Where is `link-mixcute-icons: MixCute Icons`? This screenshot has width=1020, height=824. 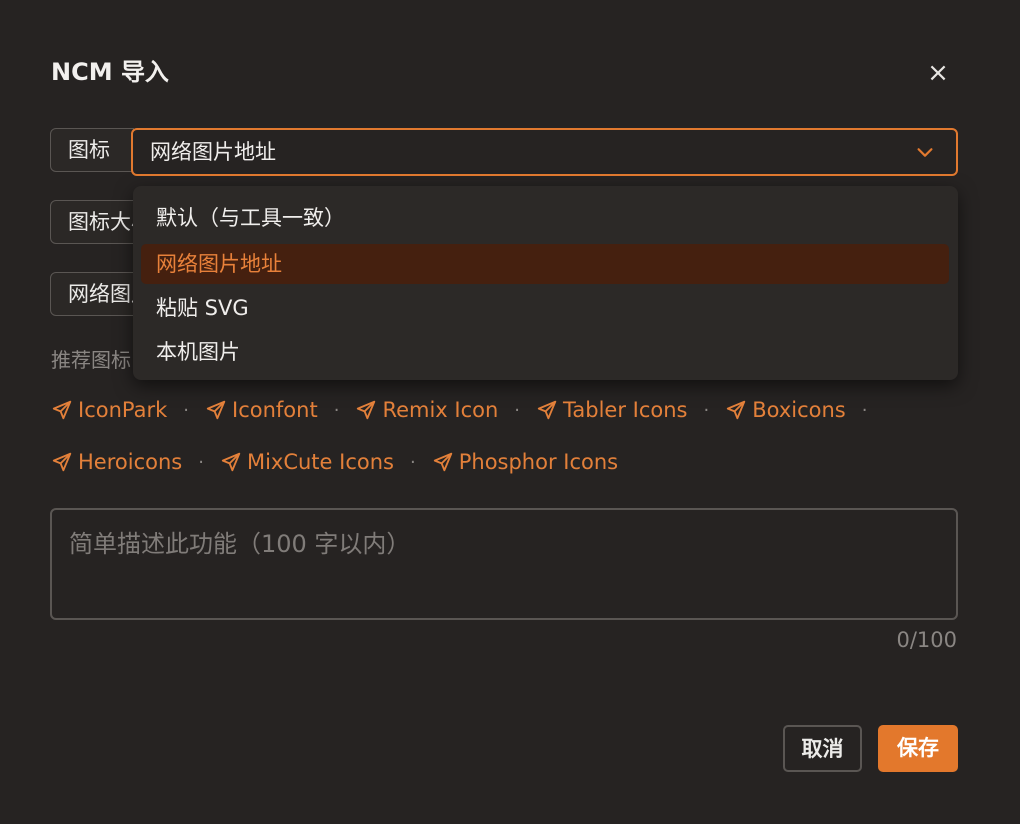 link-mixcute-icons: MixCute Icons is located at coordinates (307, 462).